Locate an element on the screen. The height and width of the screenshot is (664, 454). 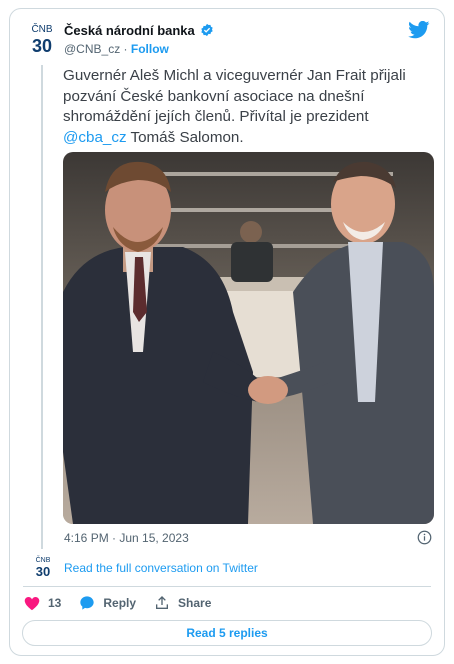
tweet-timestamp: 4:16 PM · Jun 15, 2023 is located at coordinates (126, 538).